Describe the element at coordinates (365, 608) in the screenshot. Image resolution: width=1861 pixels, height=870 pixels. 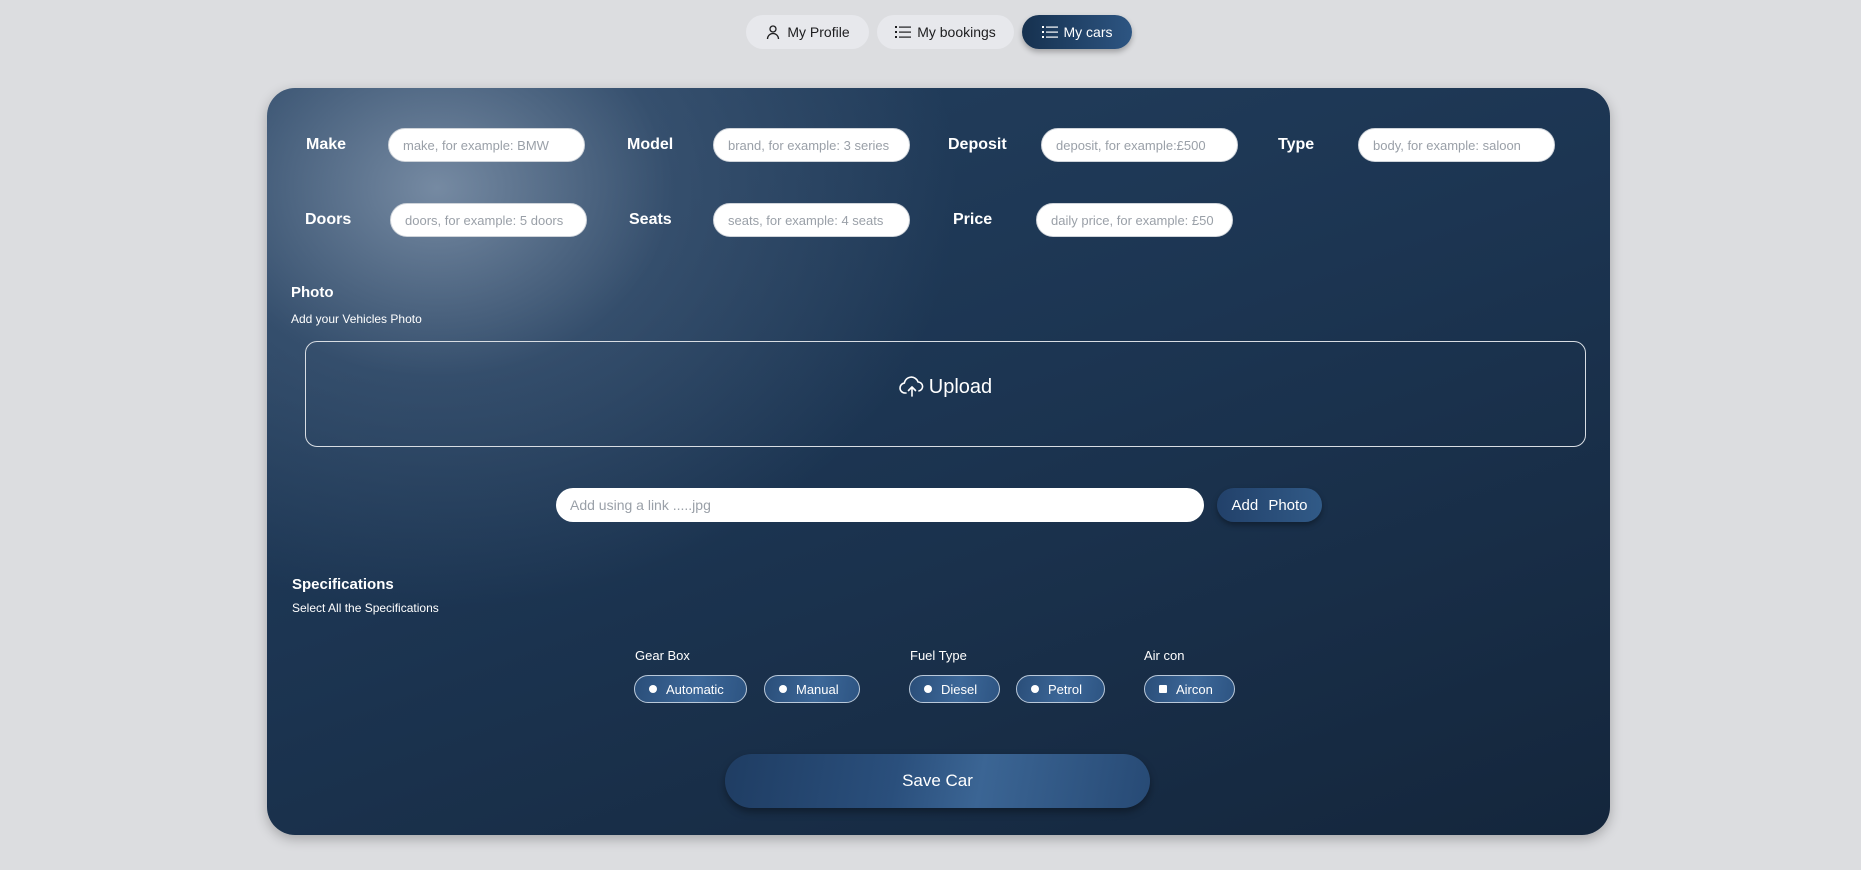
I see `specifications-section-subtitle: Select All the Specifications` at that location.